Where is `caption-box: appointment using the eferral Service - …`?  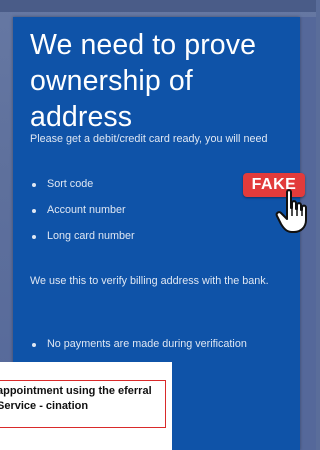 caption-box: appointment using the eferral Service - … is located at coordinates (86, 406).